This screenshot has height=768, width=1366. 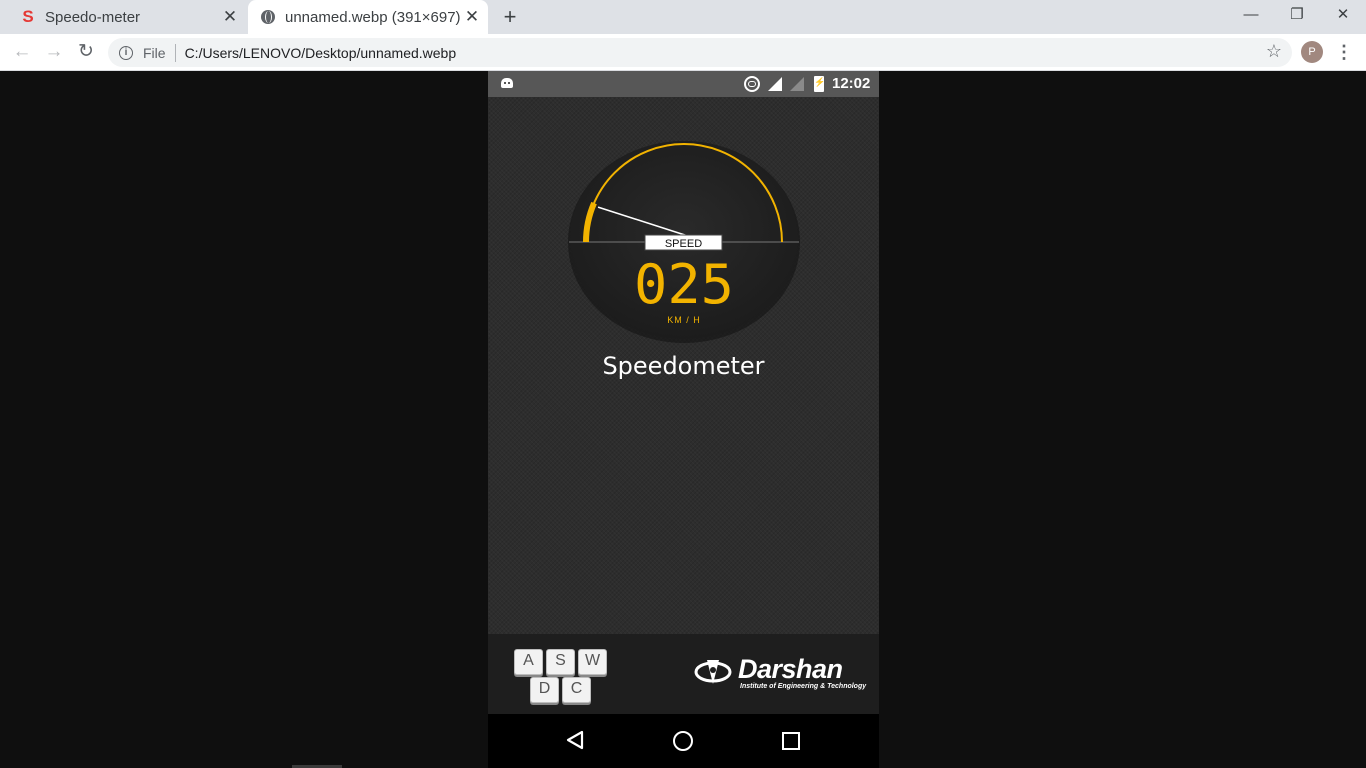 What do you see at coordinates (373, 17) in the screenshot?
I see `tab-title: unnamed.webp (391×697)` at bounding box center [373, 17].